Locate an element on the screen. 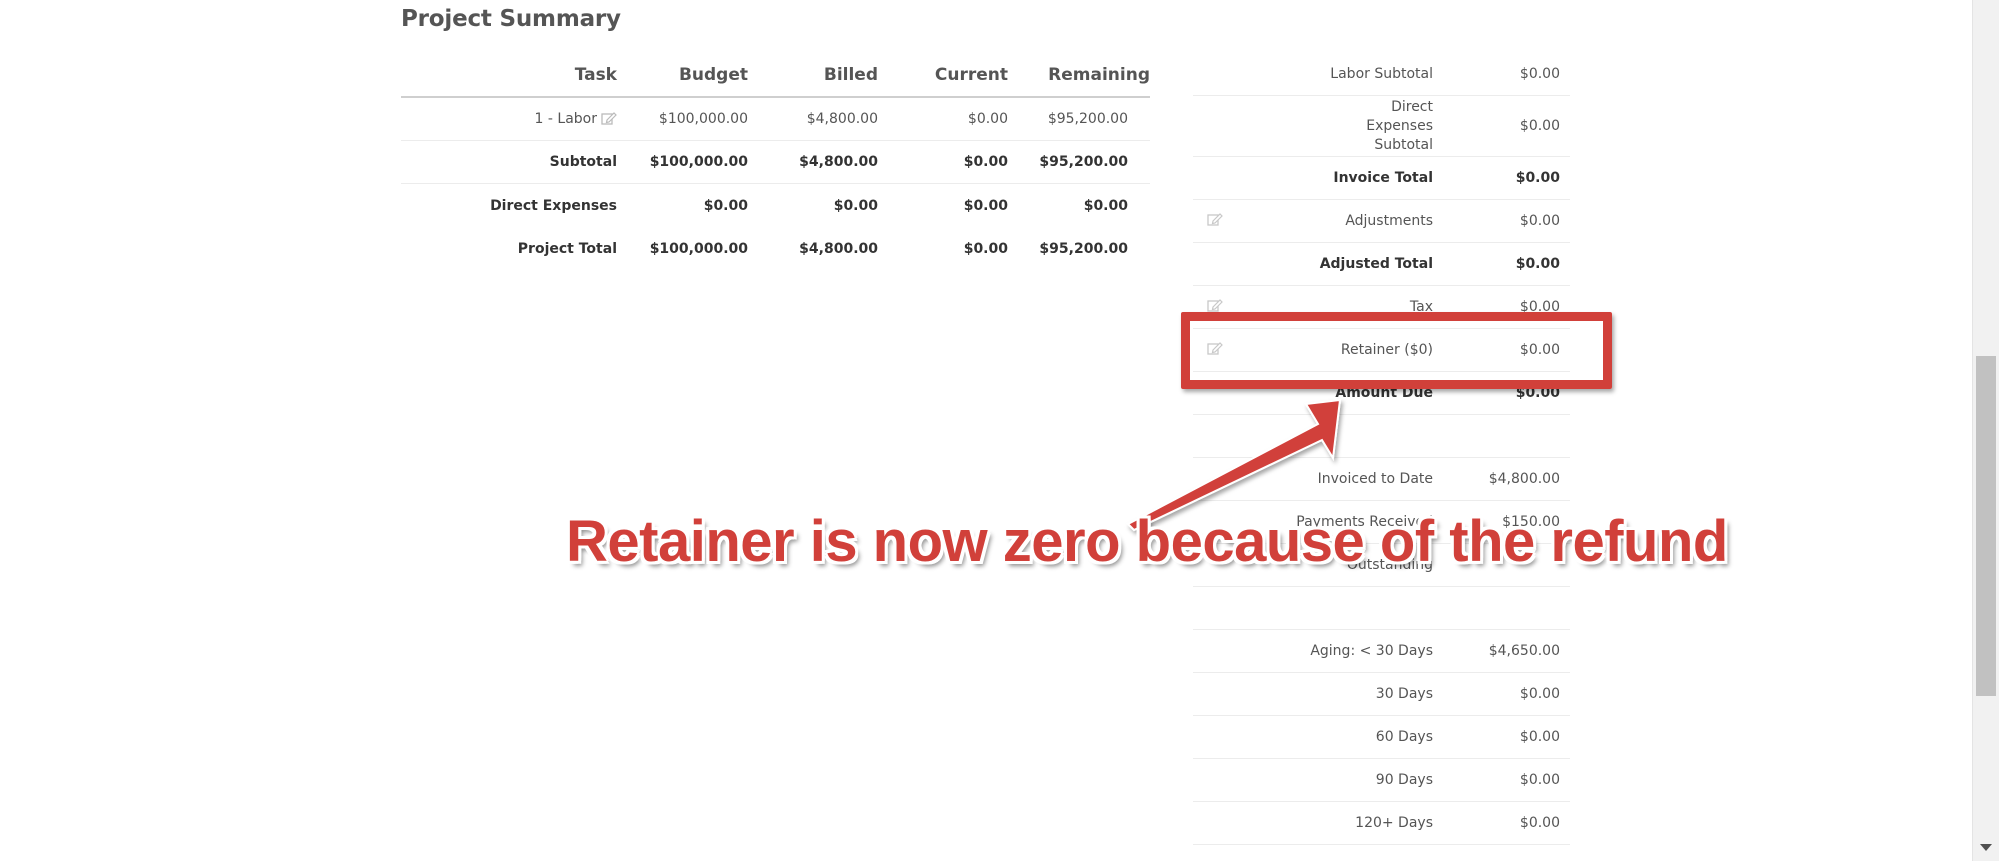  summary-row-direct-expenses-subtotal: Direct Expenses Subtotal $0.00 is located at coordinates (1381, 126).